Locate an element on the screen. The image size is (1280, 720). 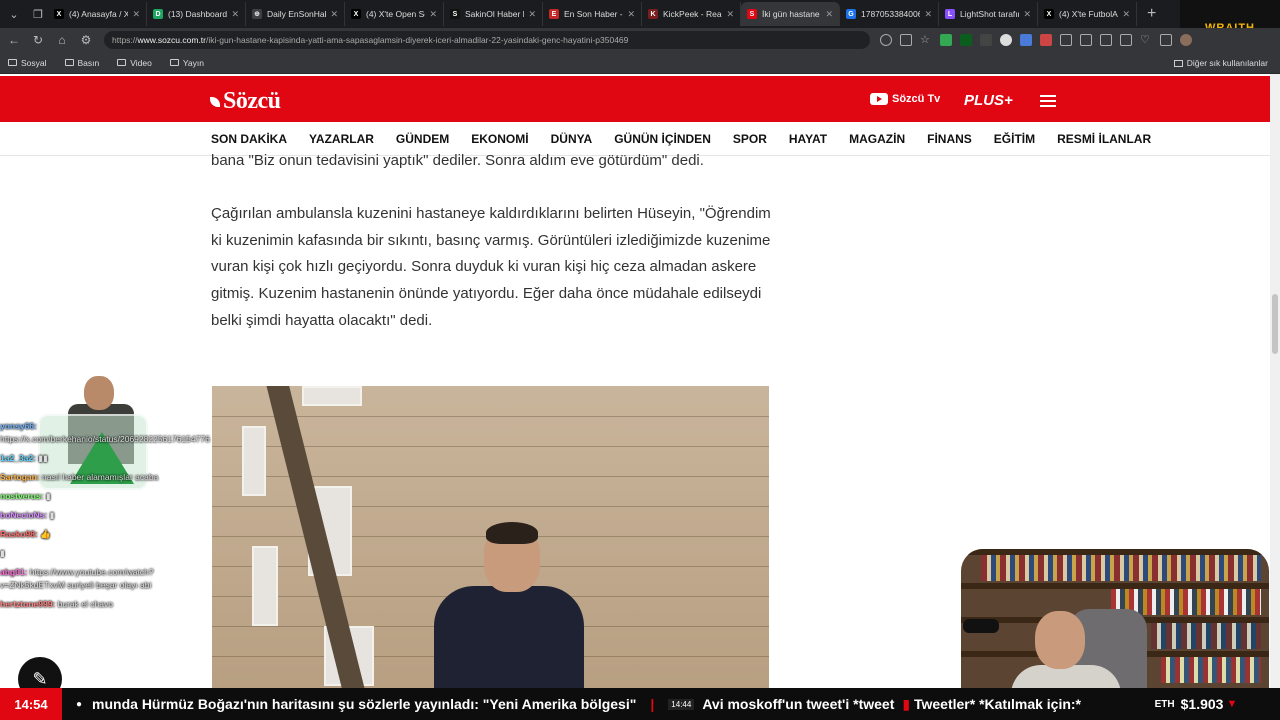
streamer-head is located at coordinates (1060, 640).